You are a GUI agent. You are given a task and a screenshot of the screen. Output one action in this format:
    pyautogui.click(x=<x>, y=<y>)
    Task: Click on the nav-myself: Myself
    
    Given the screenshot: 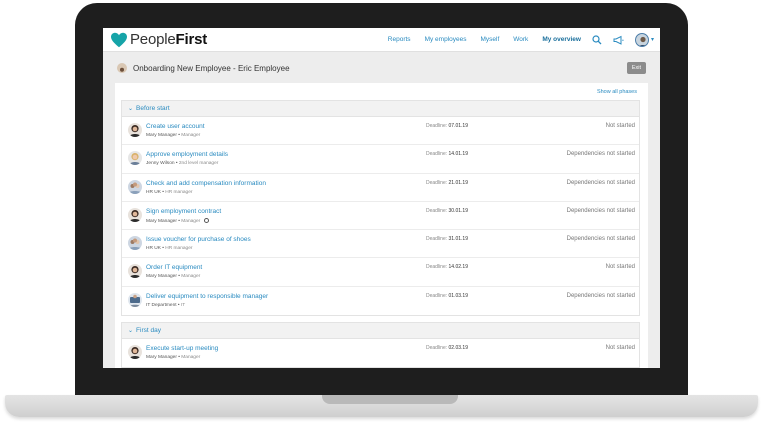 What is the action you would take?
    pyautogui.click(x=489, y=39)
    